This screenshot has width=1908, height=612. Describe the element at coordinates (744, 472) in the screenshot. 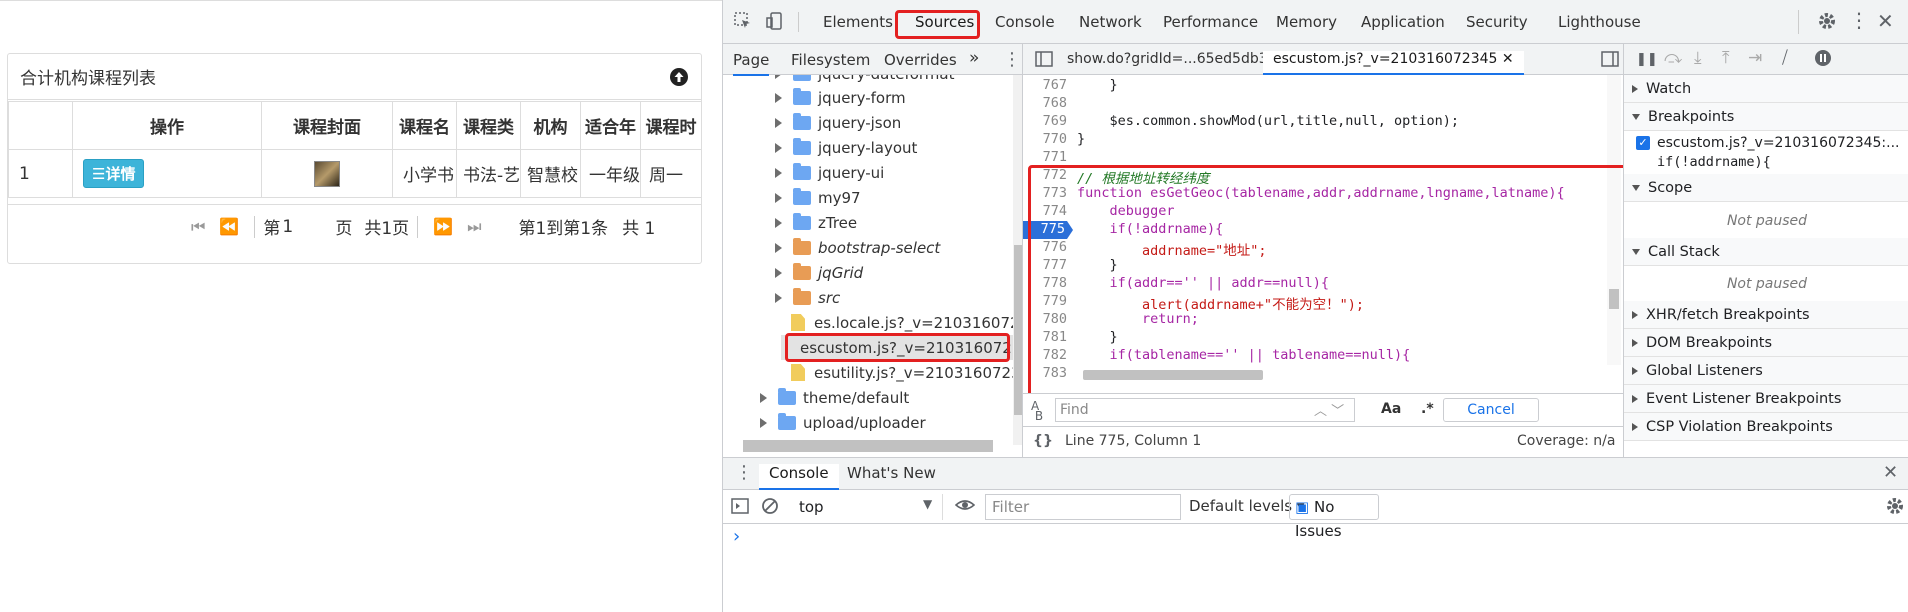

I see `drawer-menu-icon: ⋮` at that location.